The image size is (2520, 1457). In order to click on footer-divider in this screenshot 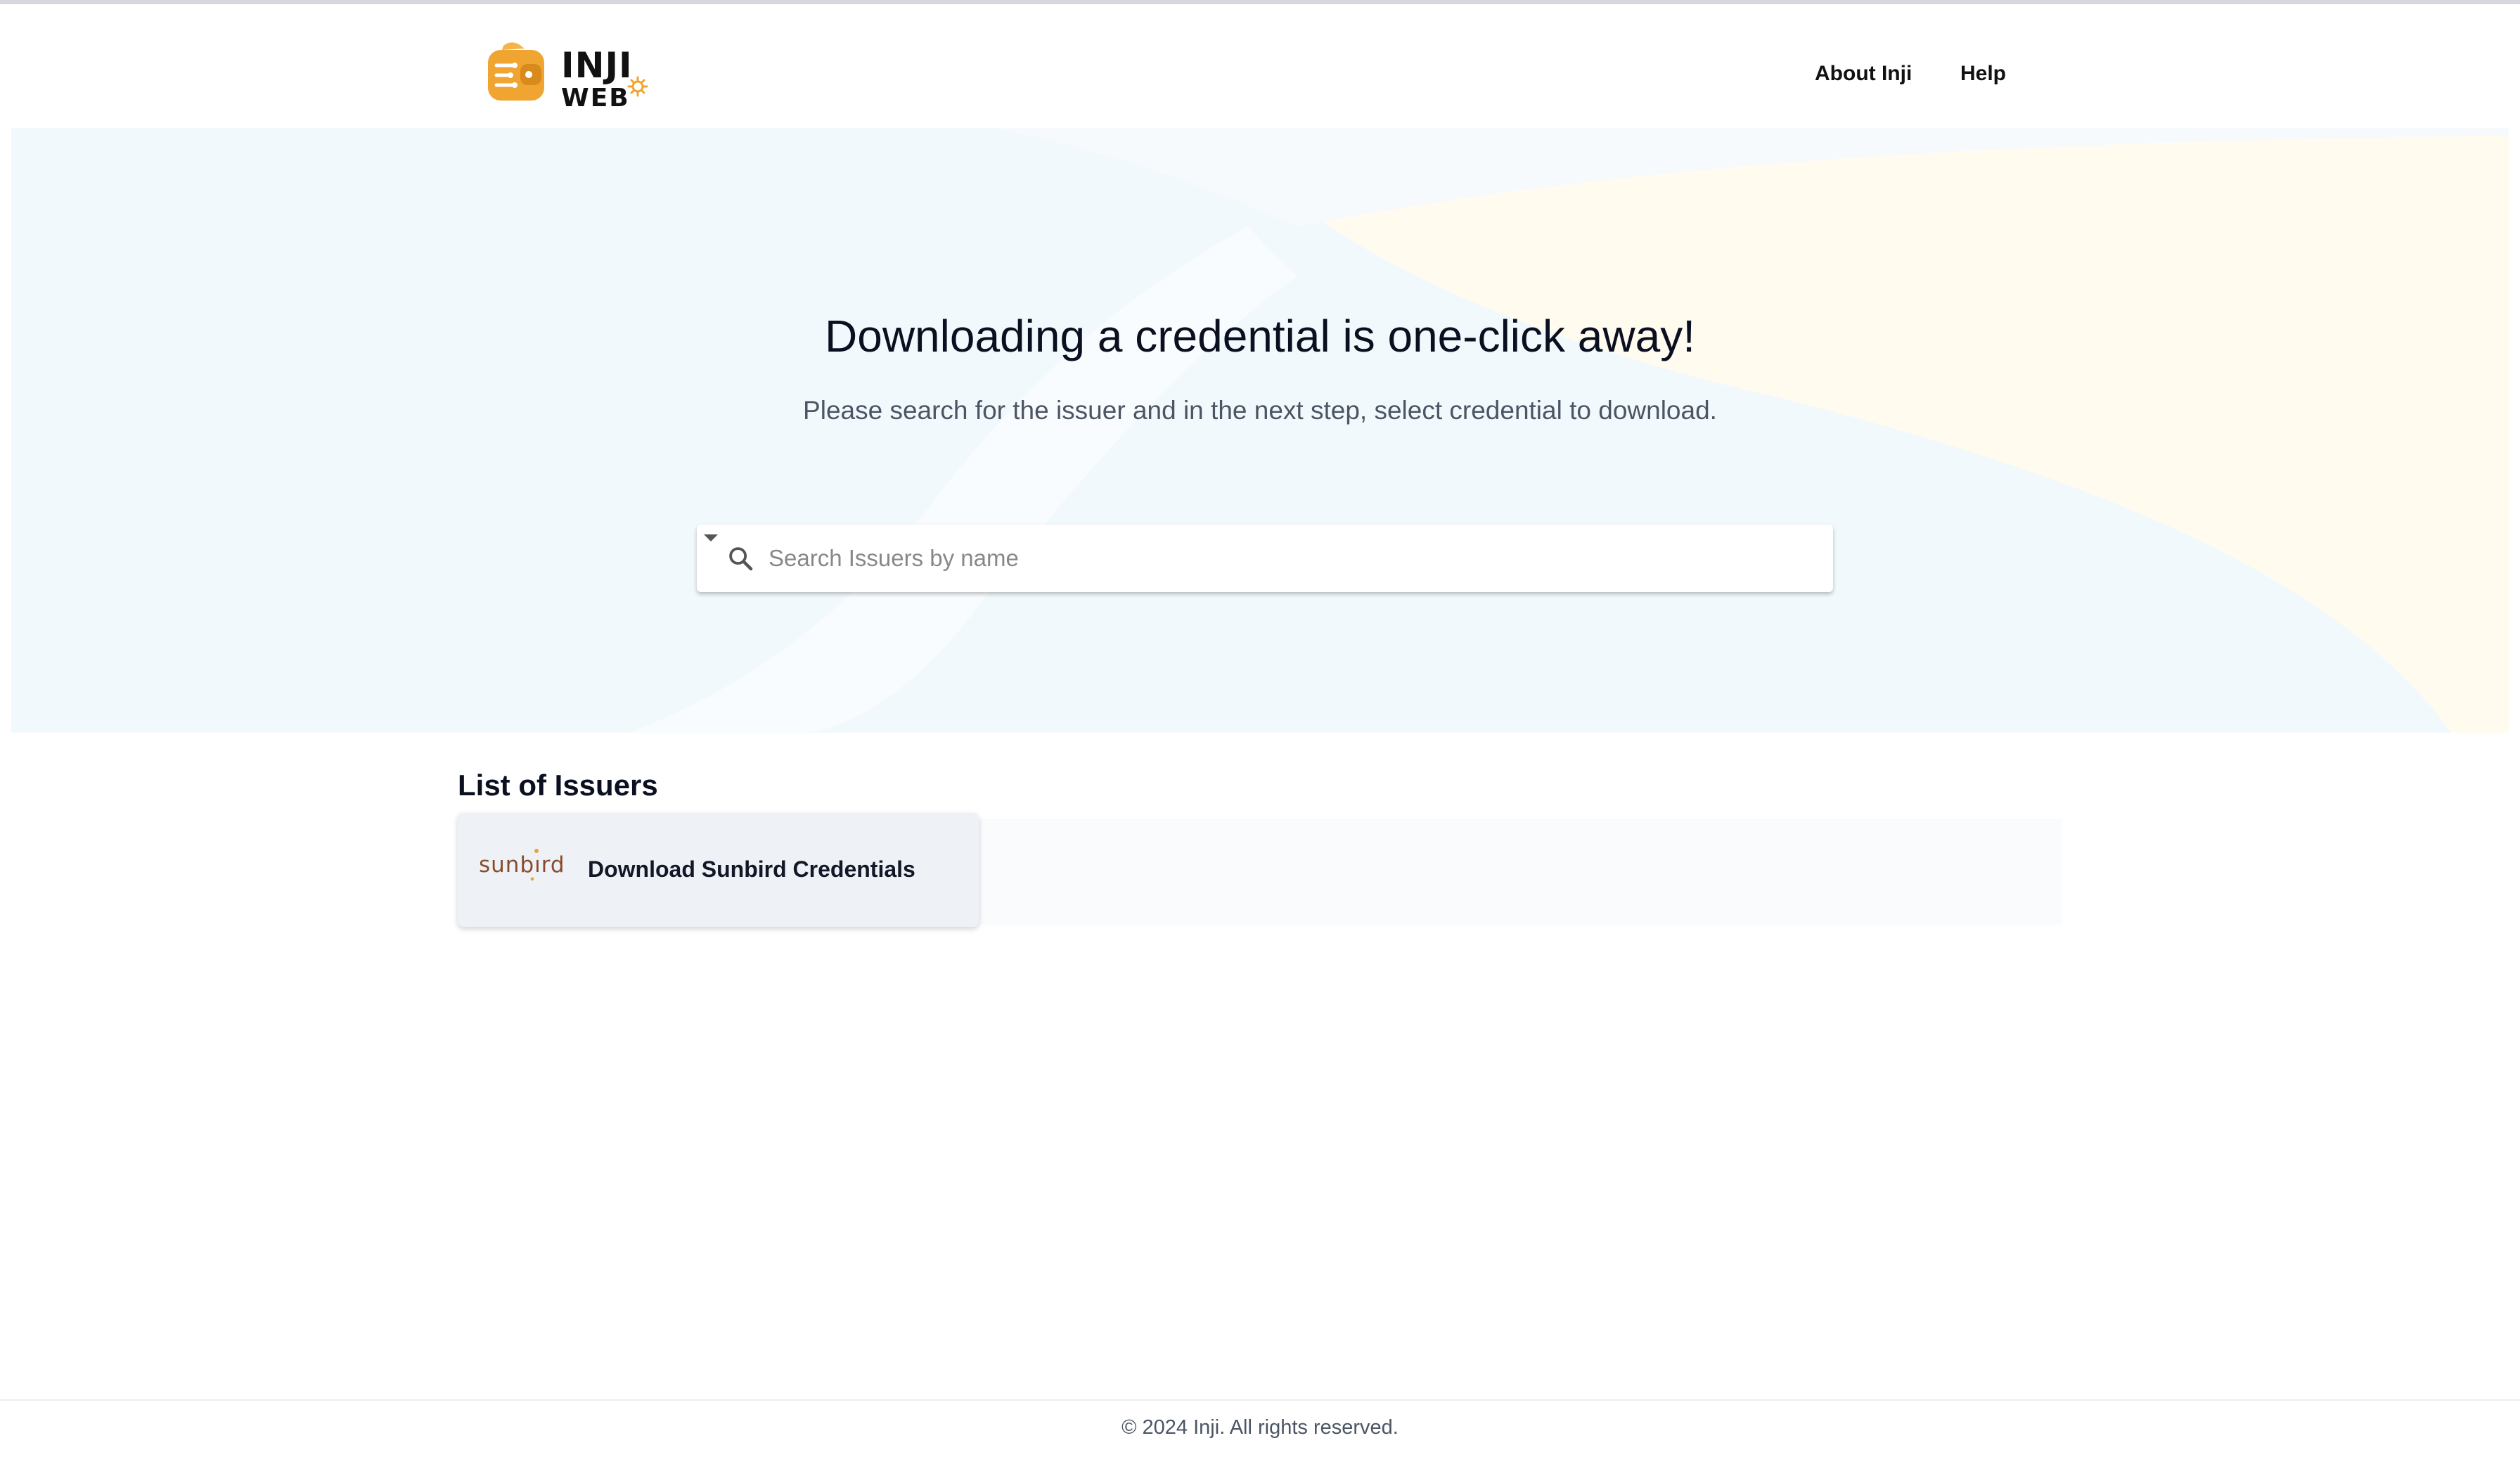, I will do `click(1260, 1400)`.